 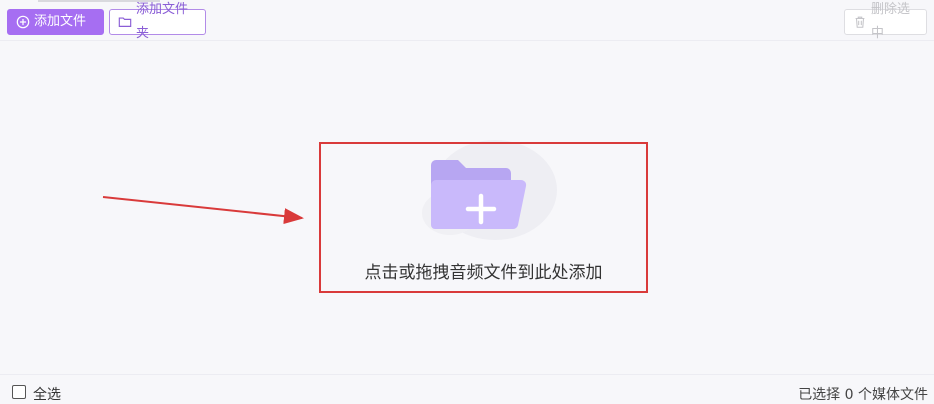 I want to click on plus-circle-icon, so click(x=23, y=22).